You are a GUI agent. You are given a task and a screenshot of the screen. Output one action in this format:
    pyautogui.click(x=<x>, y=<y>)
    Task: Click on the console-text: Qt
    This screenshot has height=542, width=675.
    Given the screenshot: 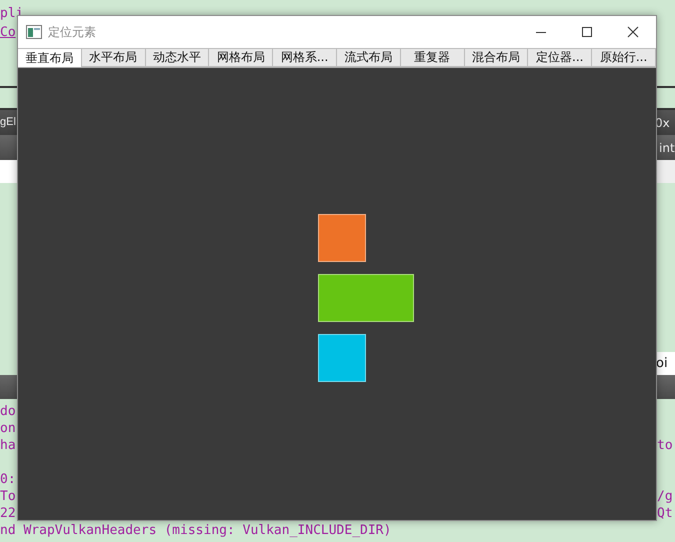 What is the action you would take?
    pyautogui.click(x=665, y=513)
    